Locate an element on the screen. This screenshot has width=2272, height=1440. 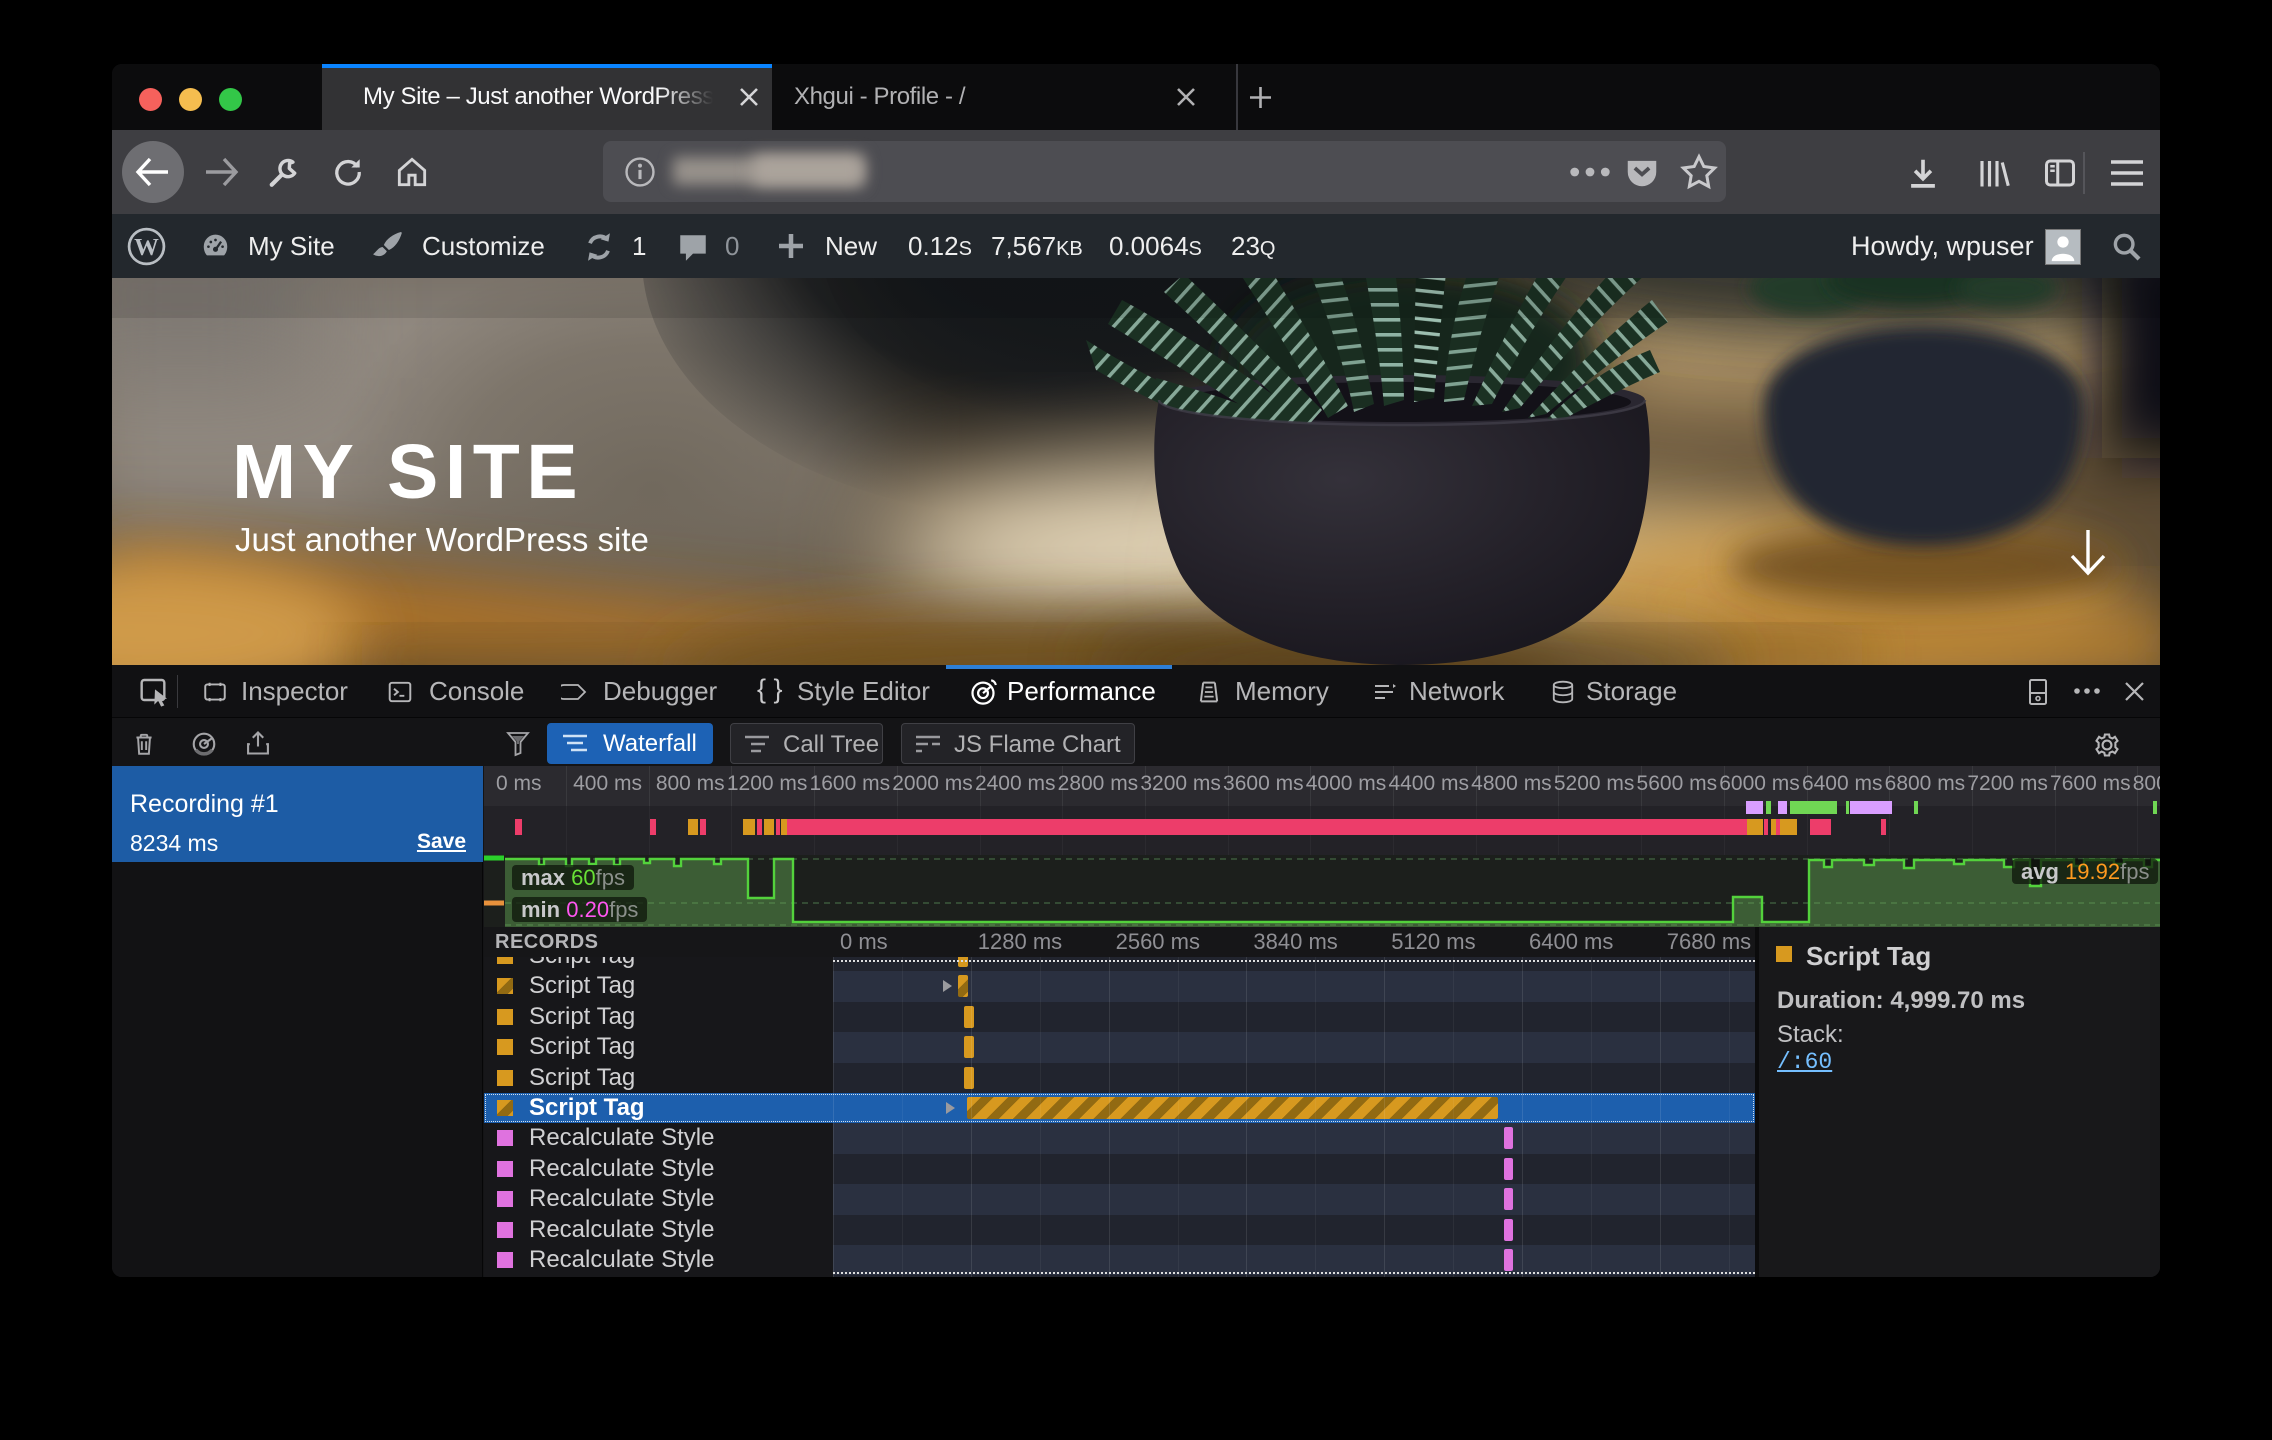
svg-text: W is located at coordinates (146, 247).